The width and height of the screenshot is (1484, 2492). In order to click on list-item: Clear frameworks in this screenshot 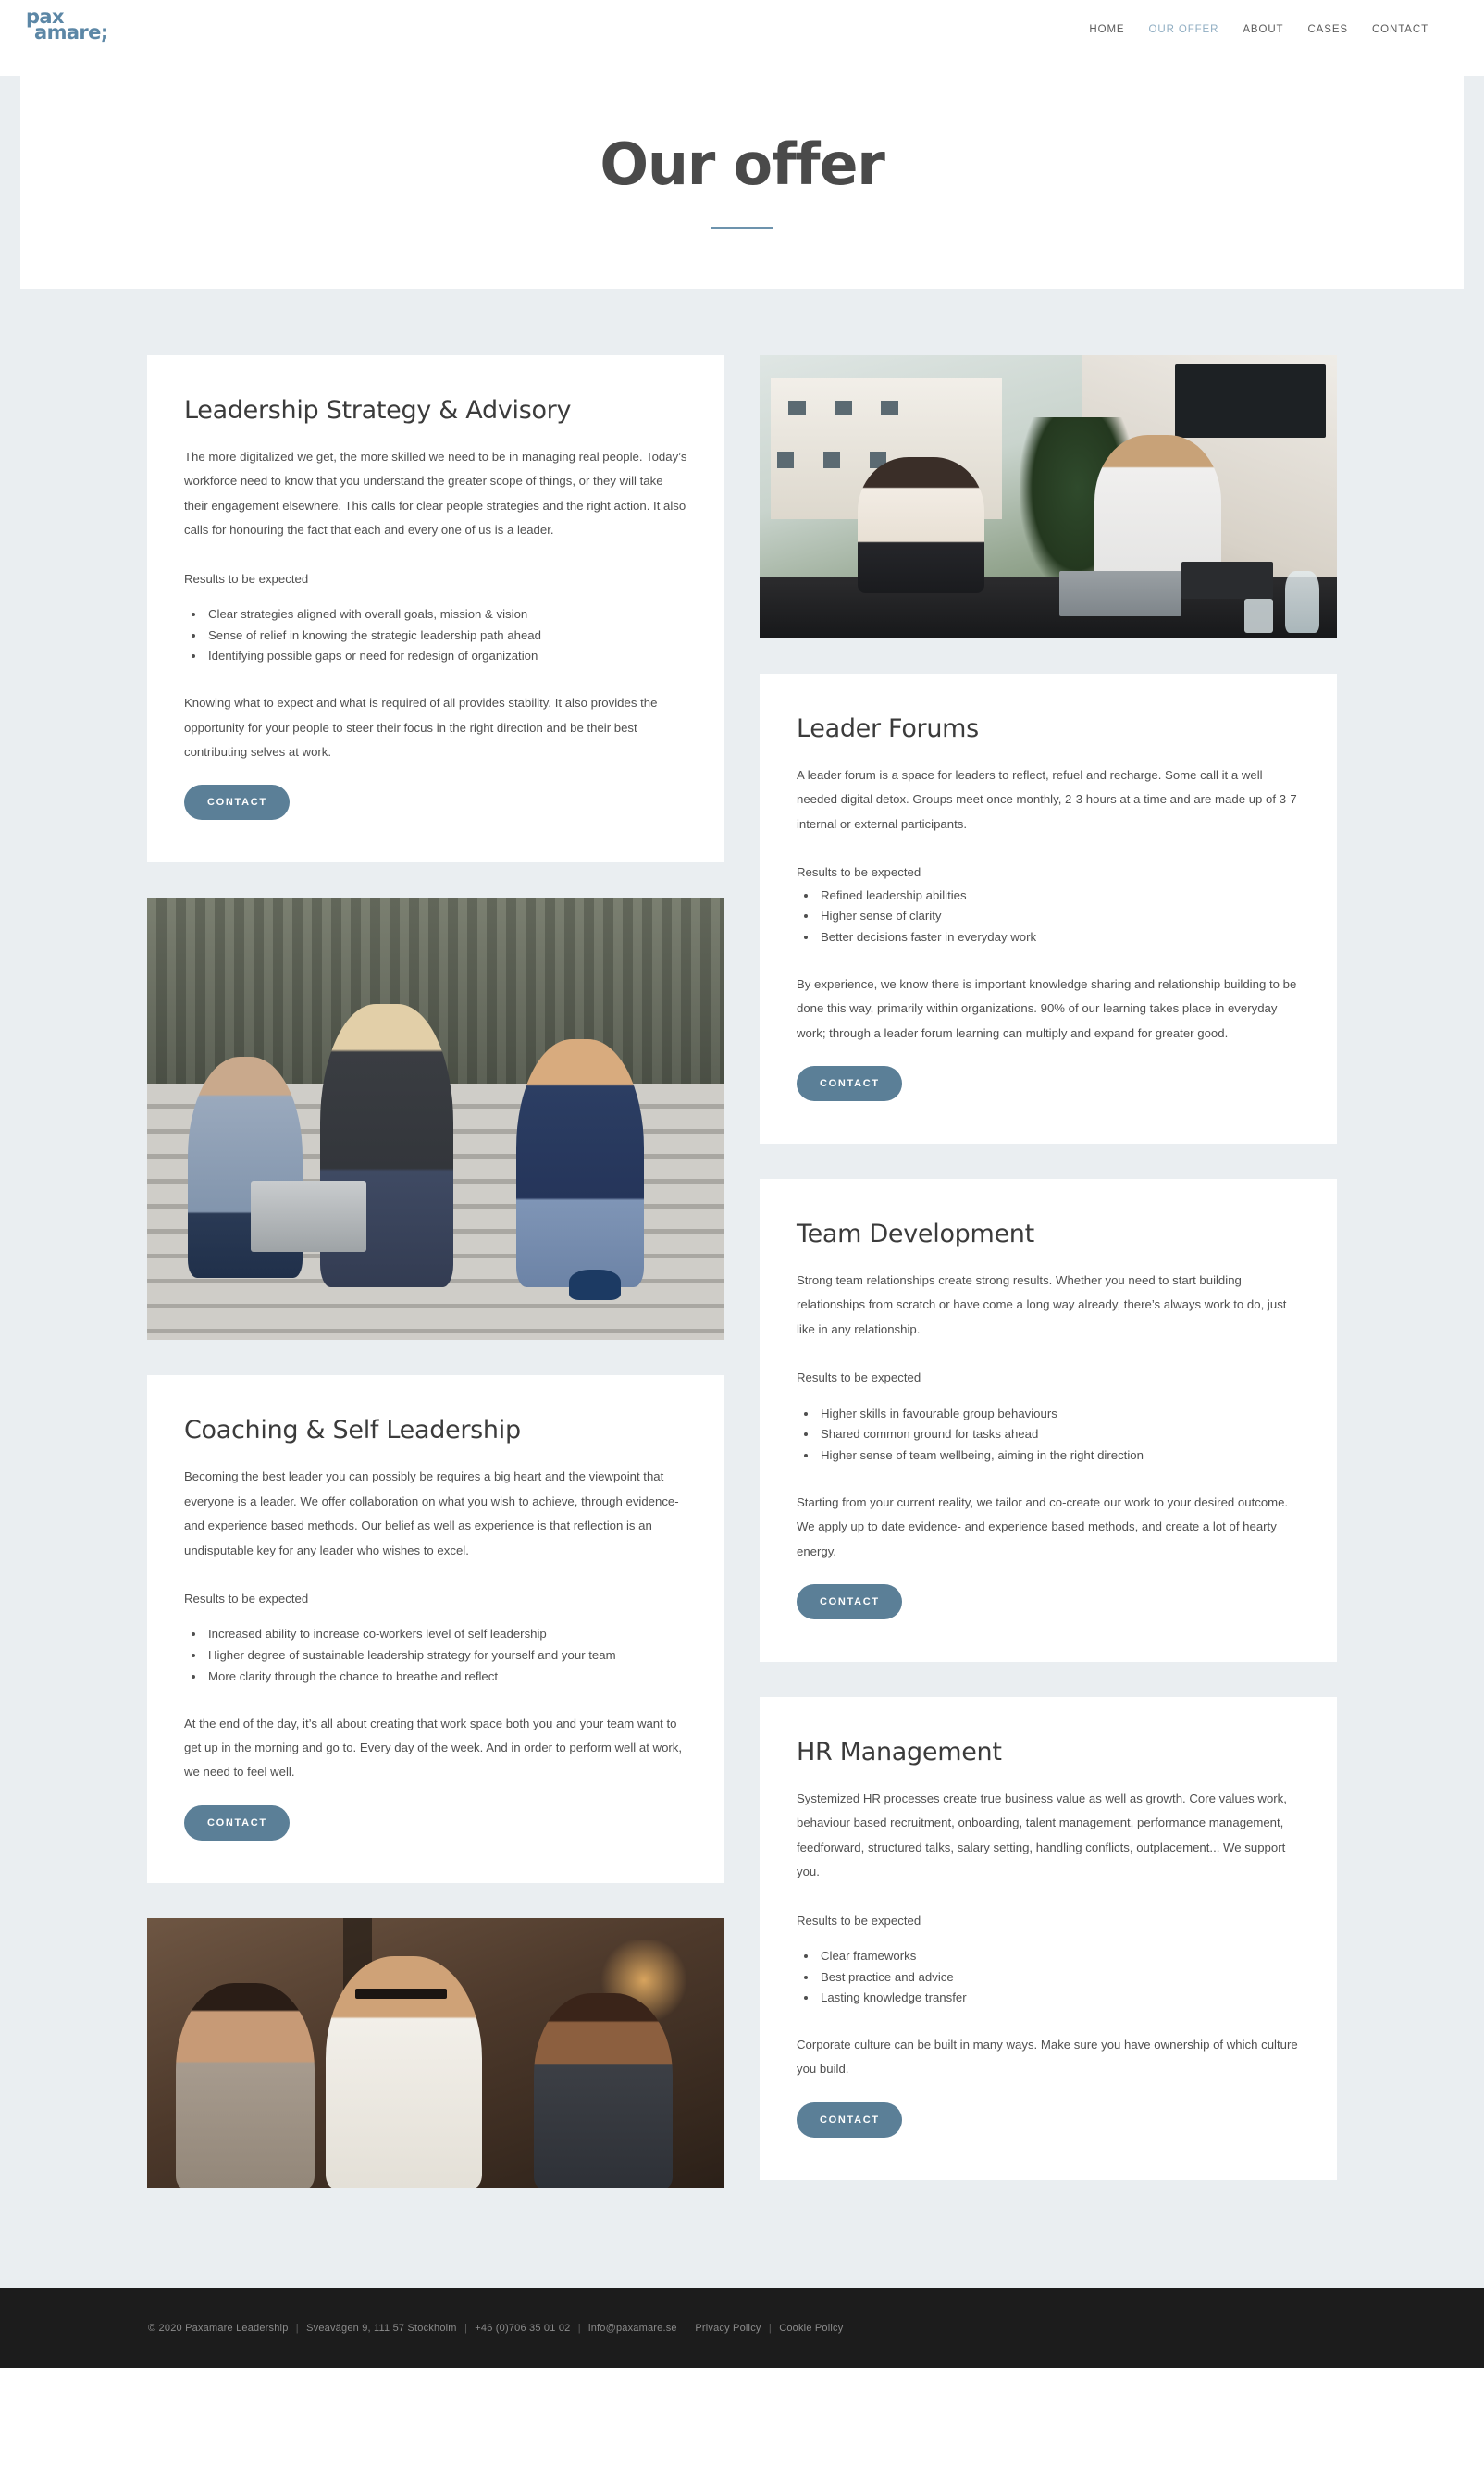, I will do `click(1049, 1956)`.